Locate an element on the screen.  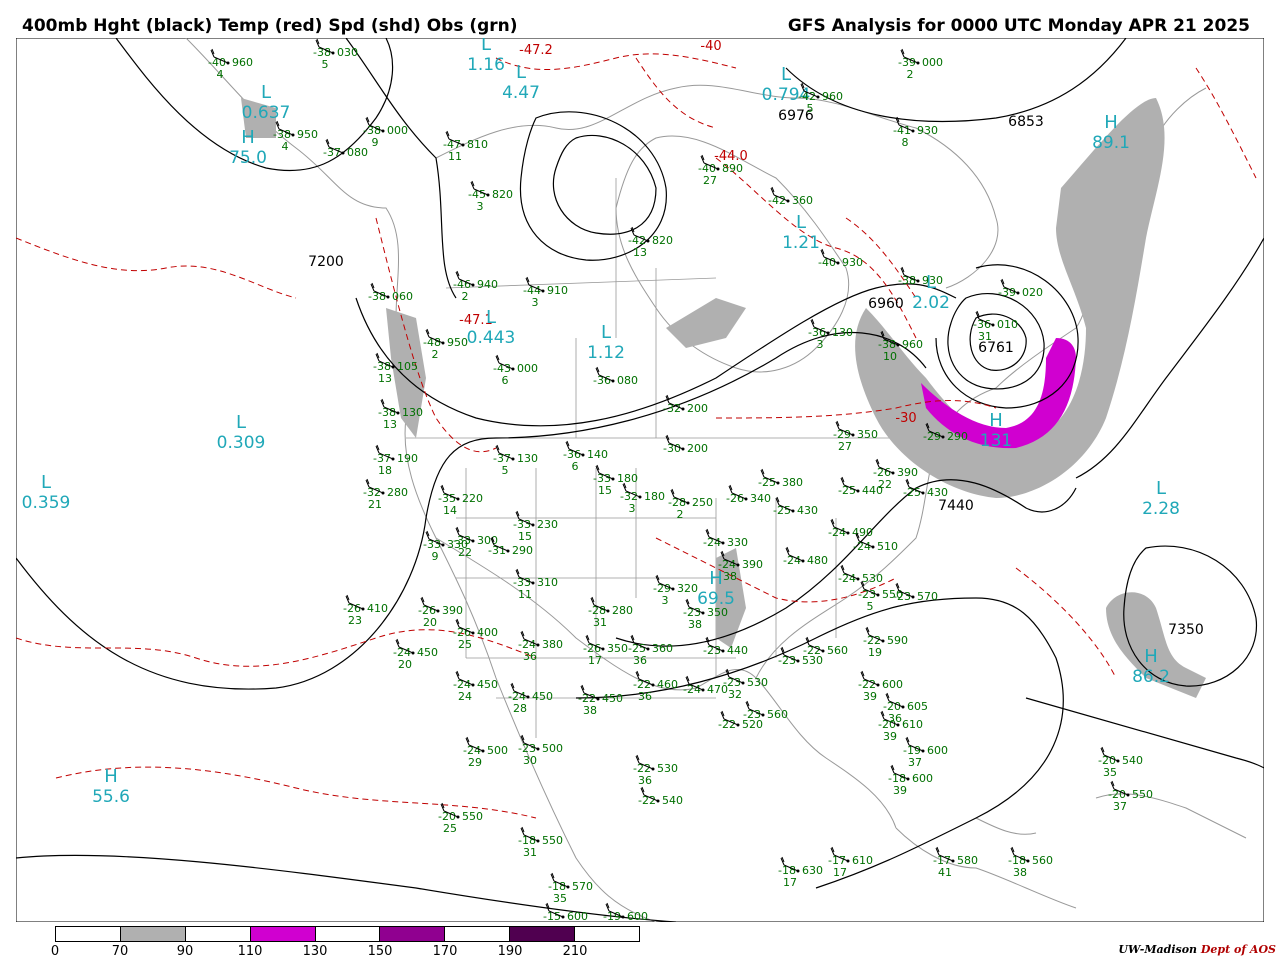
obs-height: 570 is located at coordinates (927, 596).